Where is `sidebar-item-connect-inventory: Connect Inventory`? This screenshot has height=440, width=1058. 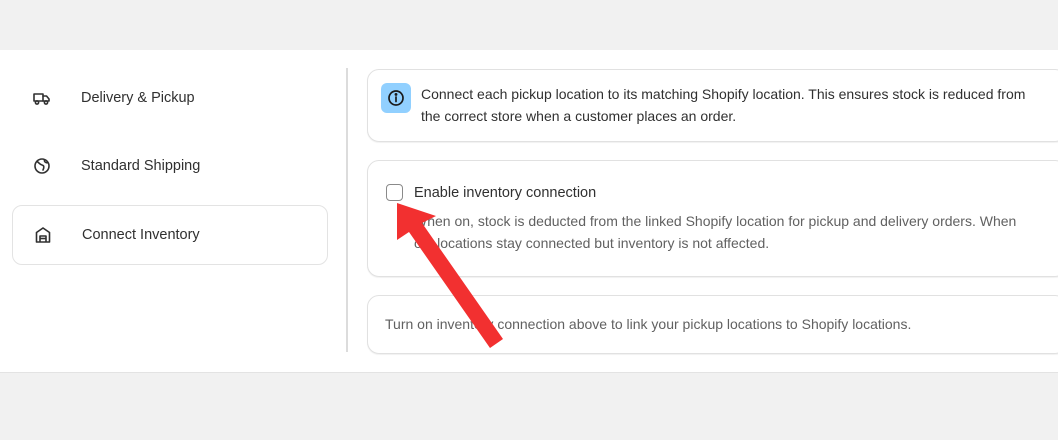
sidebar-item-connect-inventory: Connect Inventory is located at coordinates (170, 235).